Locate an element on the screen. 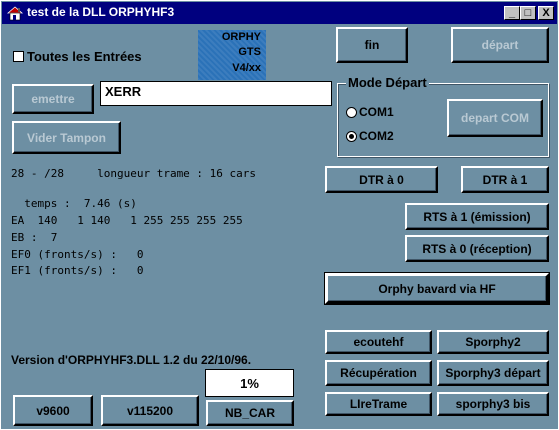 The width and height of the screenshot is (559, 430). info-temps-line: temps : 7.46 (s) is located at coordinates (74, 203).